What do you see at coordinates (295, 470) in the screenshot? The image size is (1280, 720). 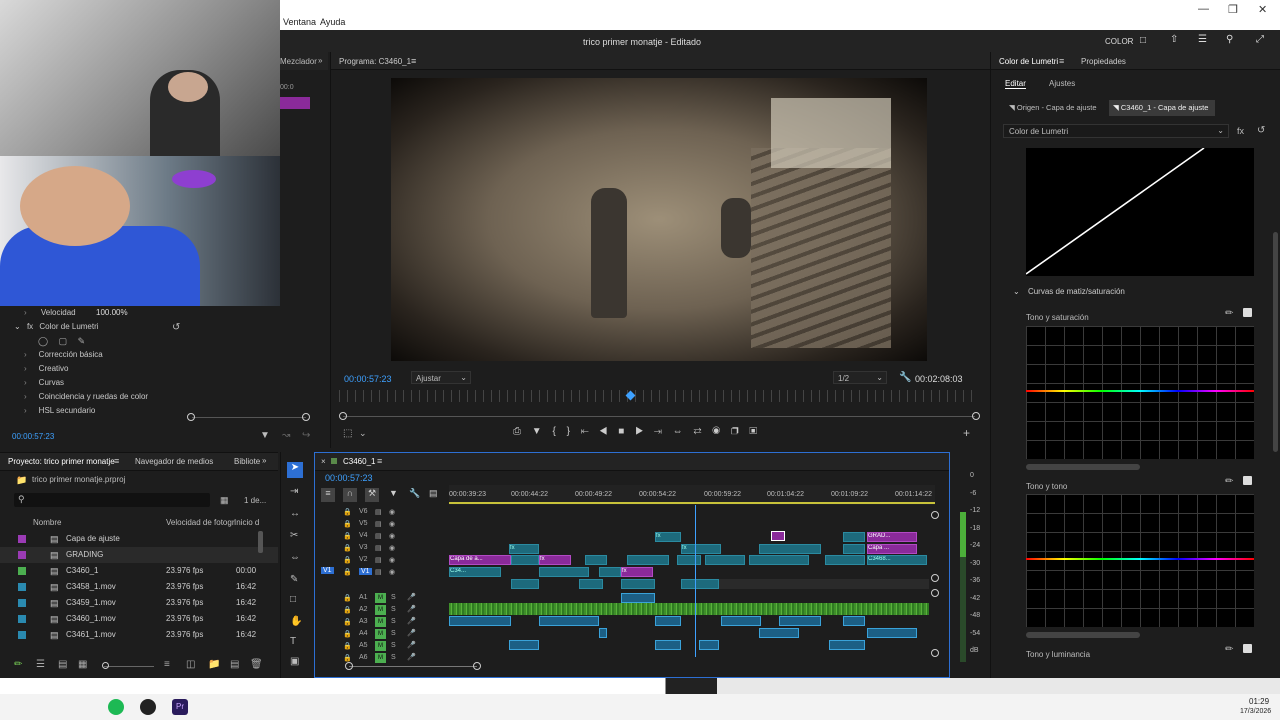 I see `selection-tool-icon: ➤` at bounding box center [295, 470].